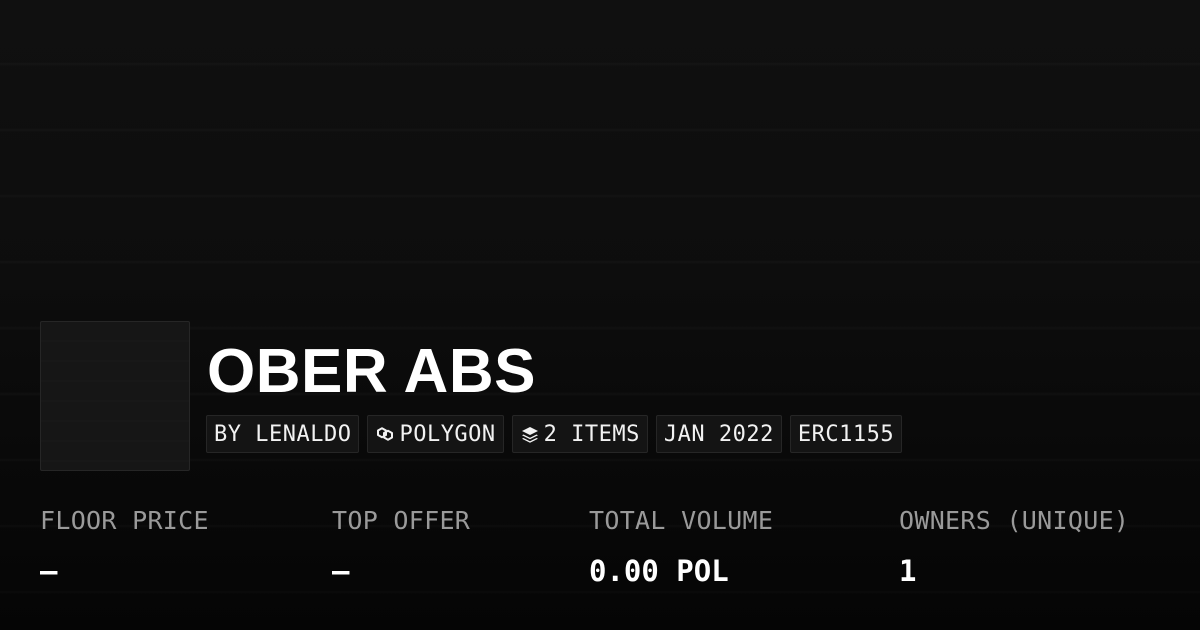 The image size is (1200, 630). What do you see at coordinates (659, 571) in the screenshot?
I see `stat-value: 0.00 POL` at bounding box center [659, 571].